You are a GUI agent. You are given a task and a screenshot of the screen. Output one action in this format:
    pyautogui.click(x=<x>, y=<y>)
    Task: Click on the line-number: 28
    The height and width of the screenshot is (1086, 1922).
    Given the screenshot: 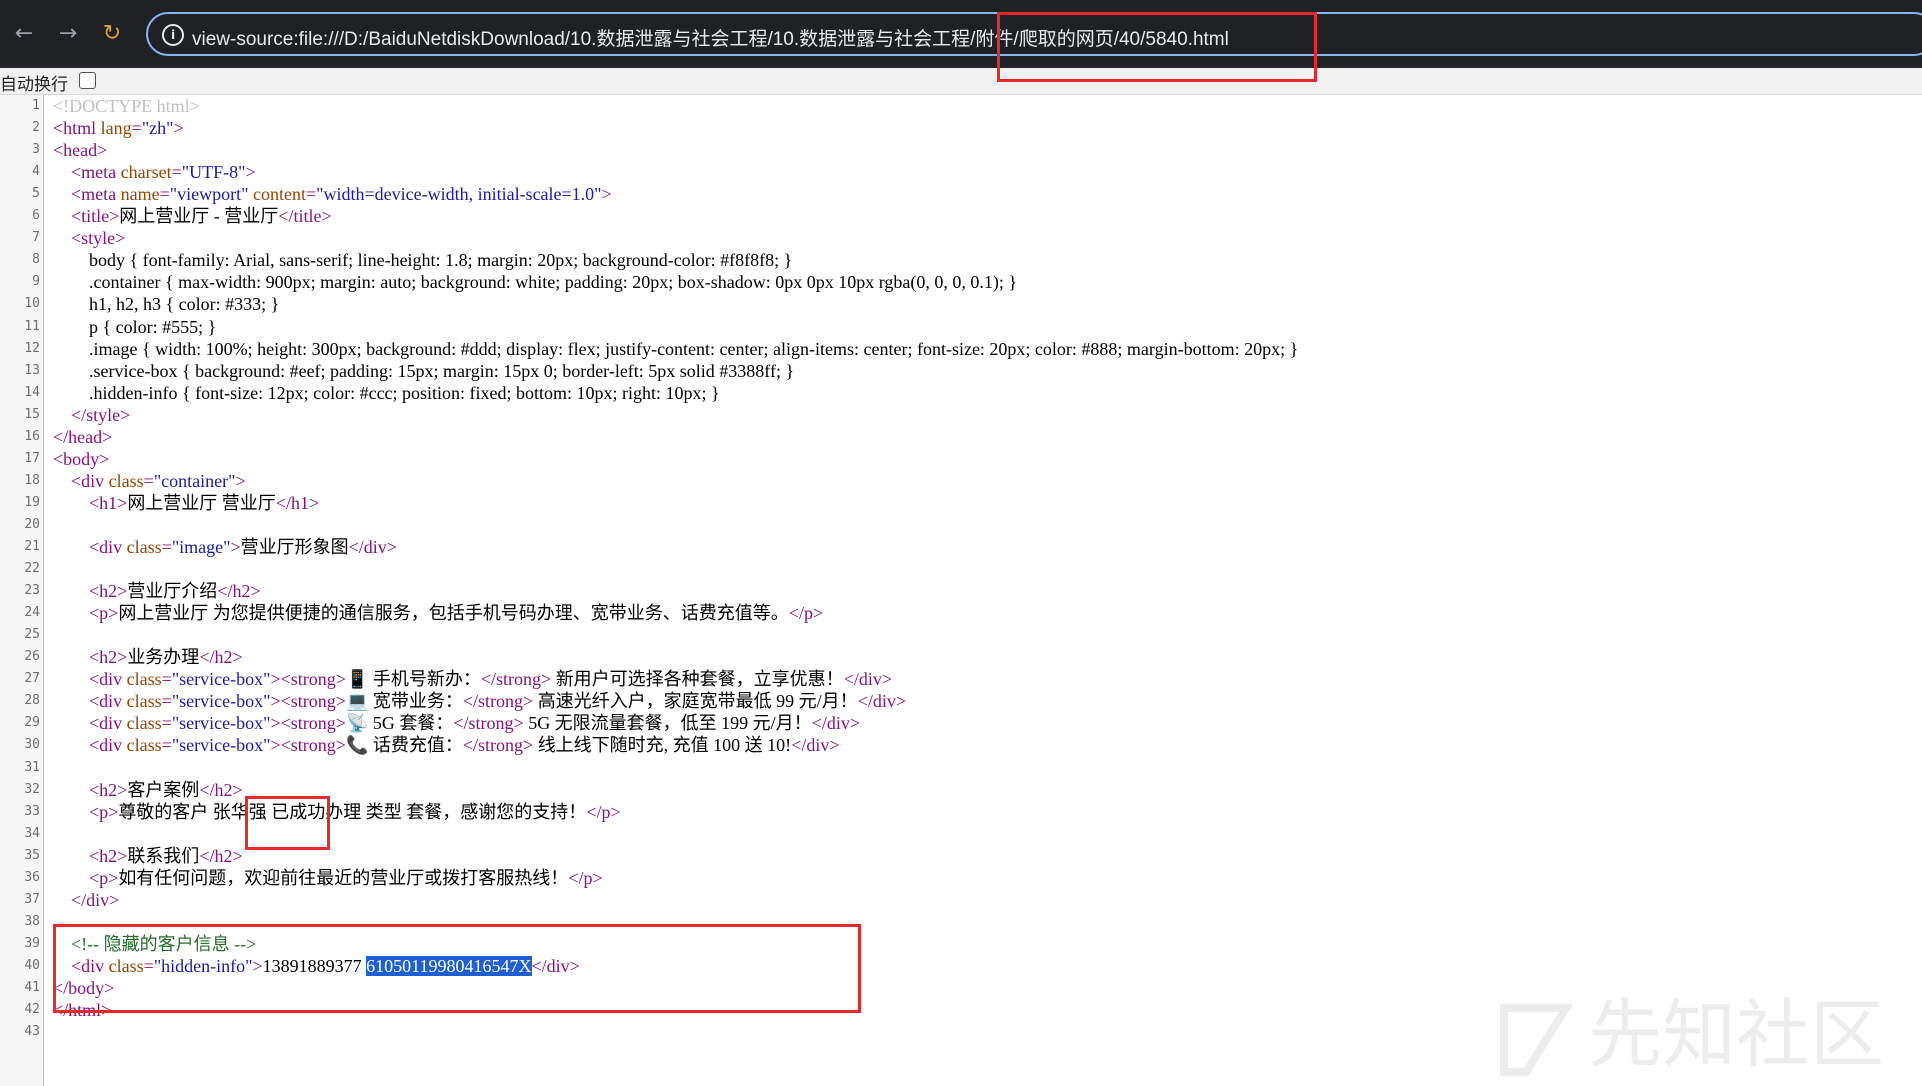 What is the action you would take?
    pyautogui.click(x=32, y=701)
    